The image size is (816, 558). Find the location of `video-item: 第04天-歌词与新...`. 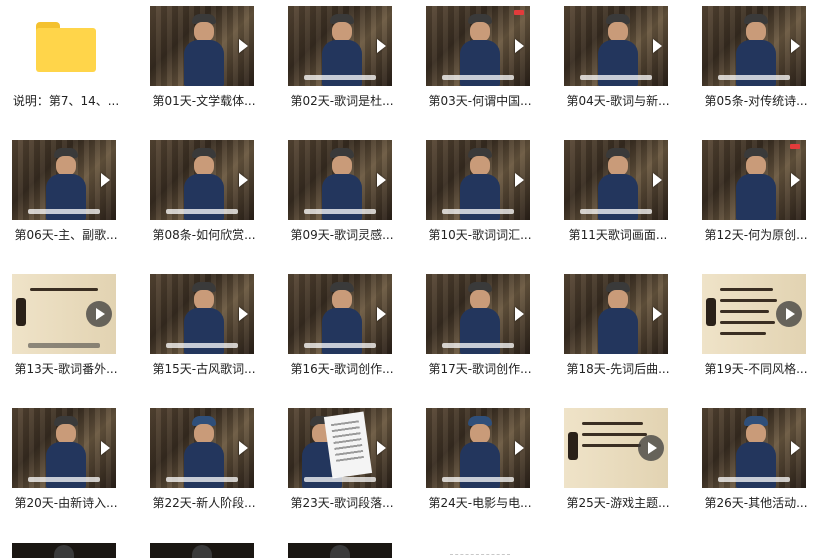

video-item: 第04天-歌词与新... is located at coordinates (618, 65).